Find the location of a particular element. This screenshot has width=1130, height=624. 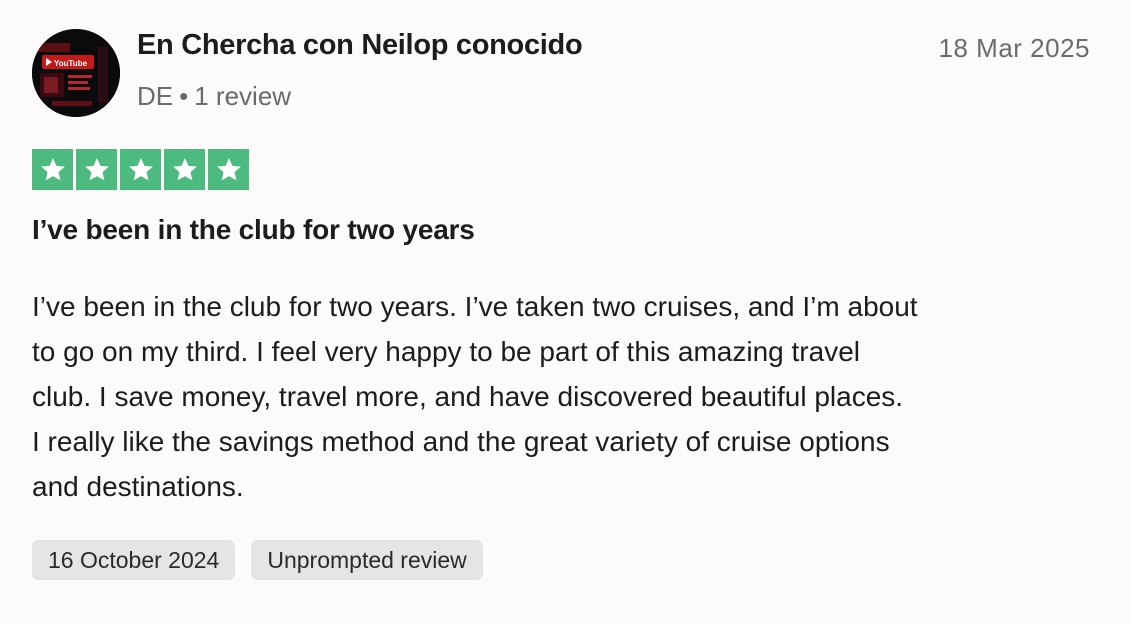

reviewer-meta: DE • 1 review is located at coordinates (214, 96).